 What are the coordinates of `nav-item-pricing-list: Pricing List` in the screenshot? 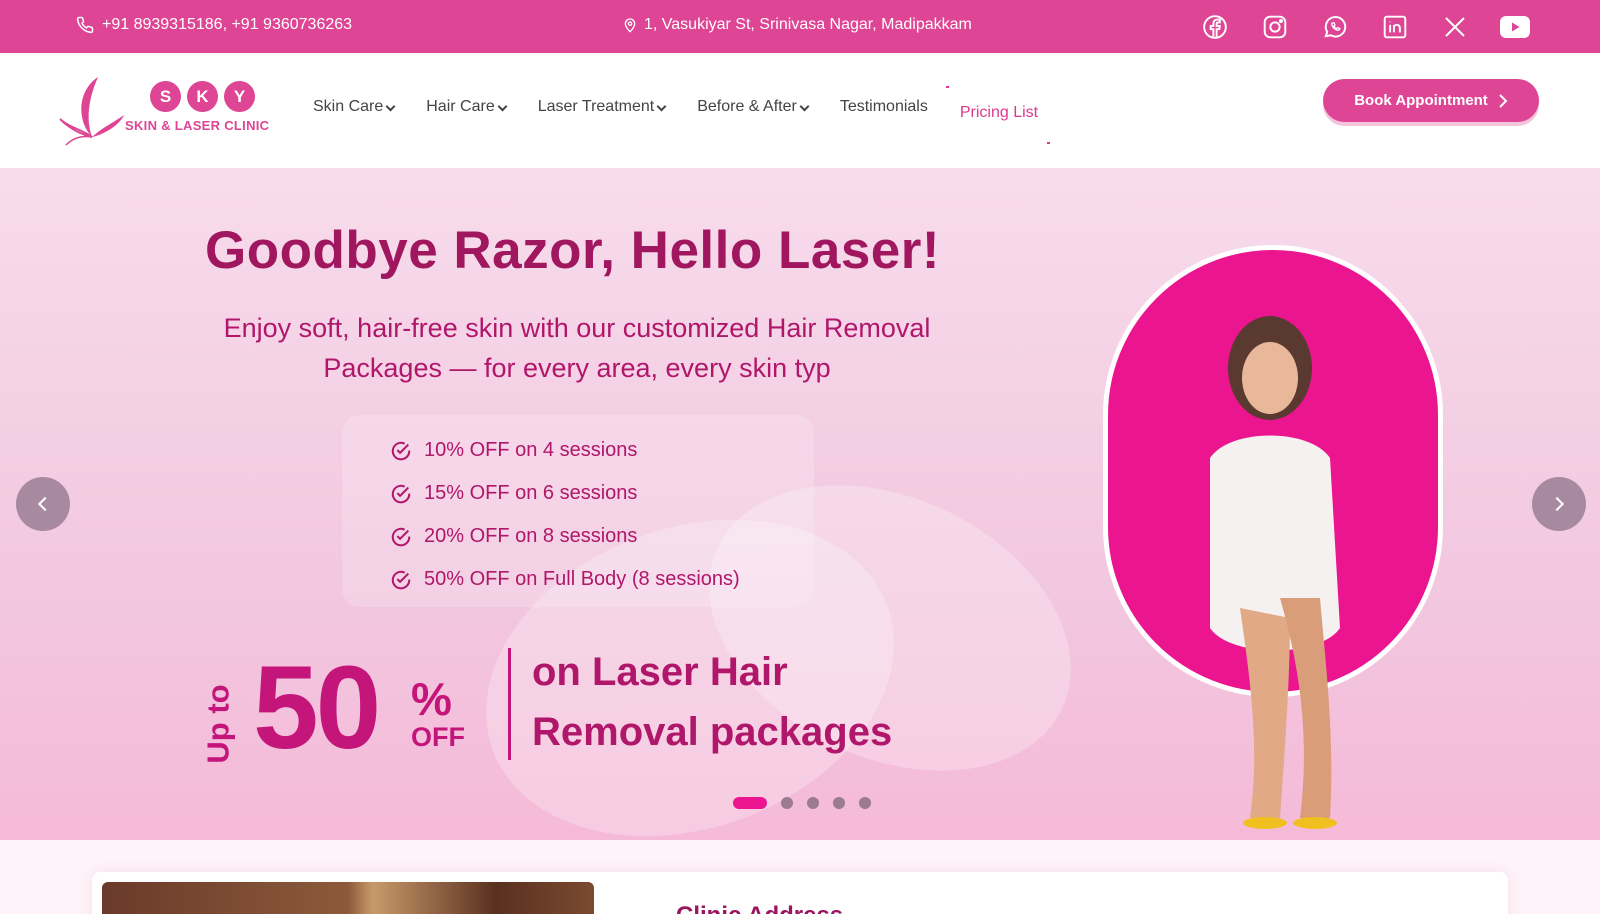 It's located at (998, 115).